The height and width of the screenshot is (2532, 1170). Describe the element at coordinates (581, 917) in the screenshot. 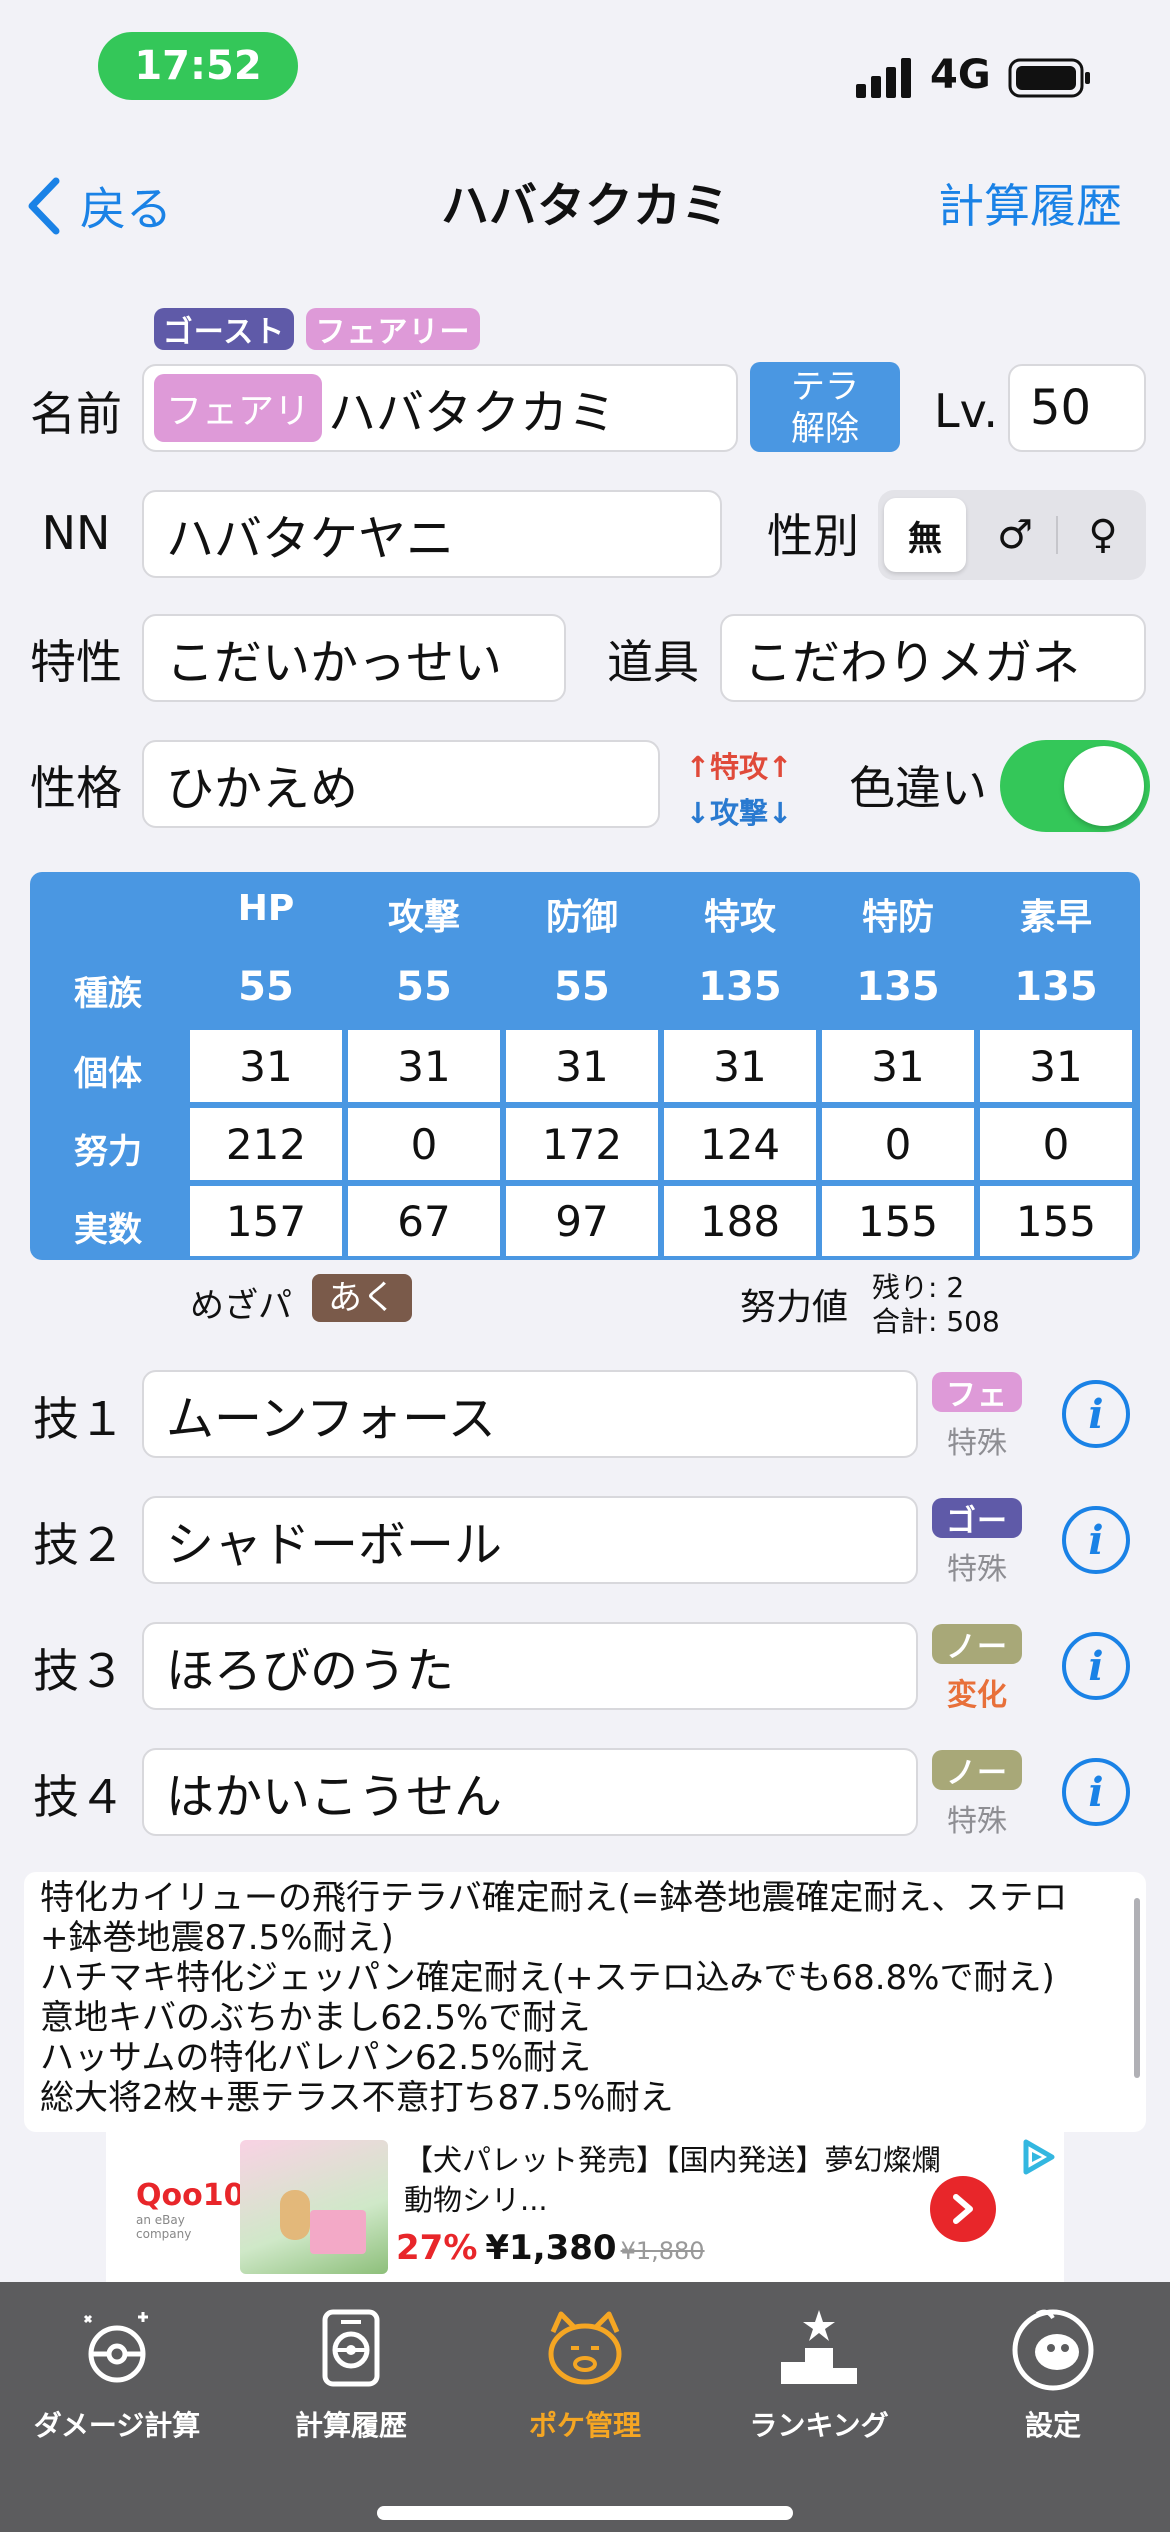

I see `stat-header-def: 防御` at that location.